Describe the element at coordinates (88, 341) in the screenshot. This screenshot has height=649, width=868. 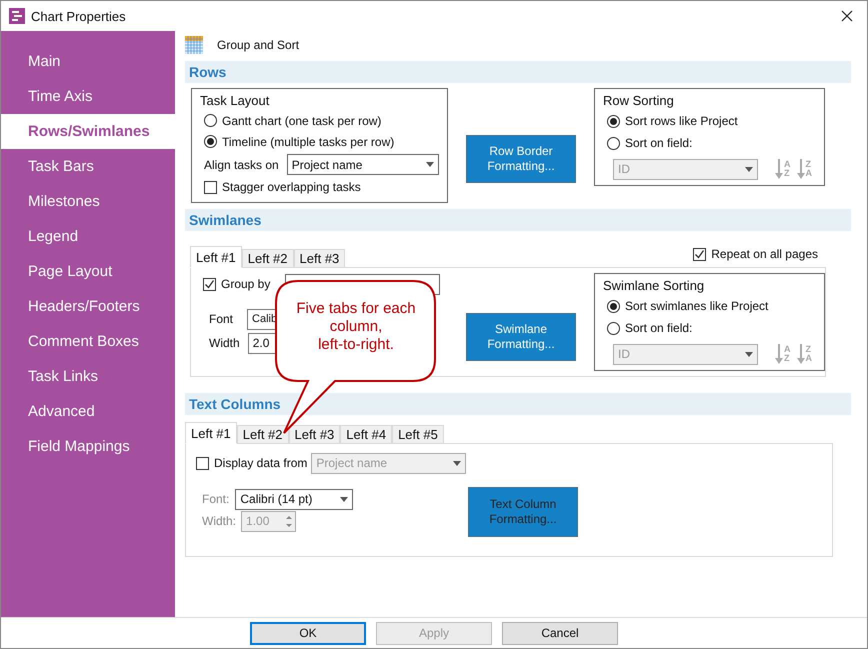
I see `sidebar-item: Comment Boxes` at that location.